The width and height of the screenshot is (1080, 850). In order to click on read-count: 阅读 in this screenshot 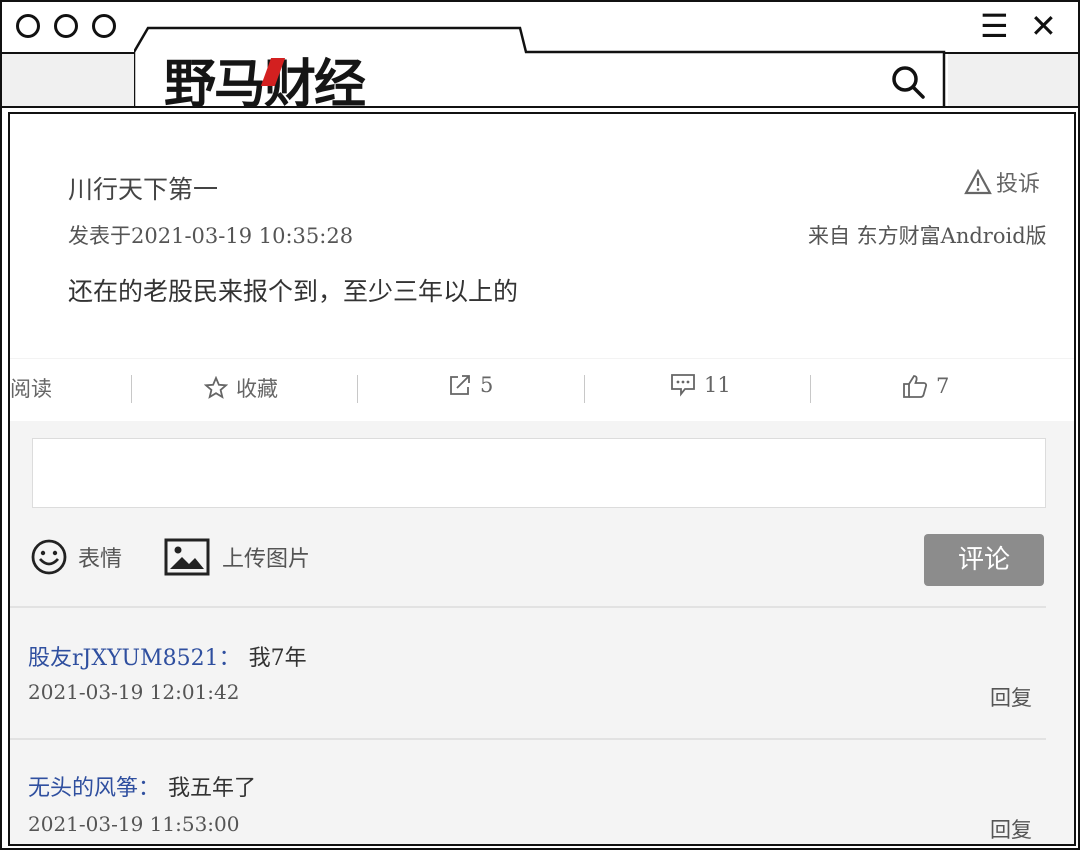, I will do `click(31, 388)`.